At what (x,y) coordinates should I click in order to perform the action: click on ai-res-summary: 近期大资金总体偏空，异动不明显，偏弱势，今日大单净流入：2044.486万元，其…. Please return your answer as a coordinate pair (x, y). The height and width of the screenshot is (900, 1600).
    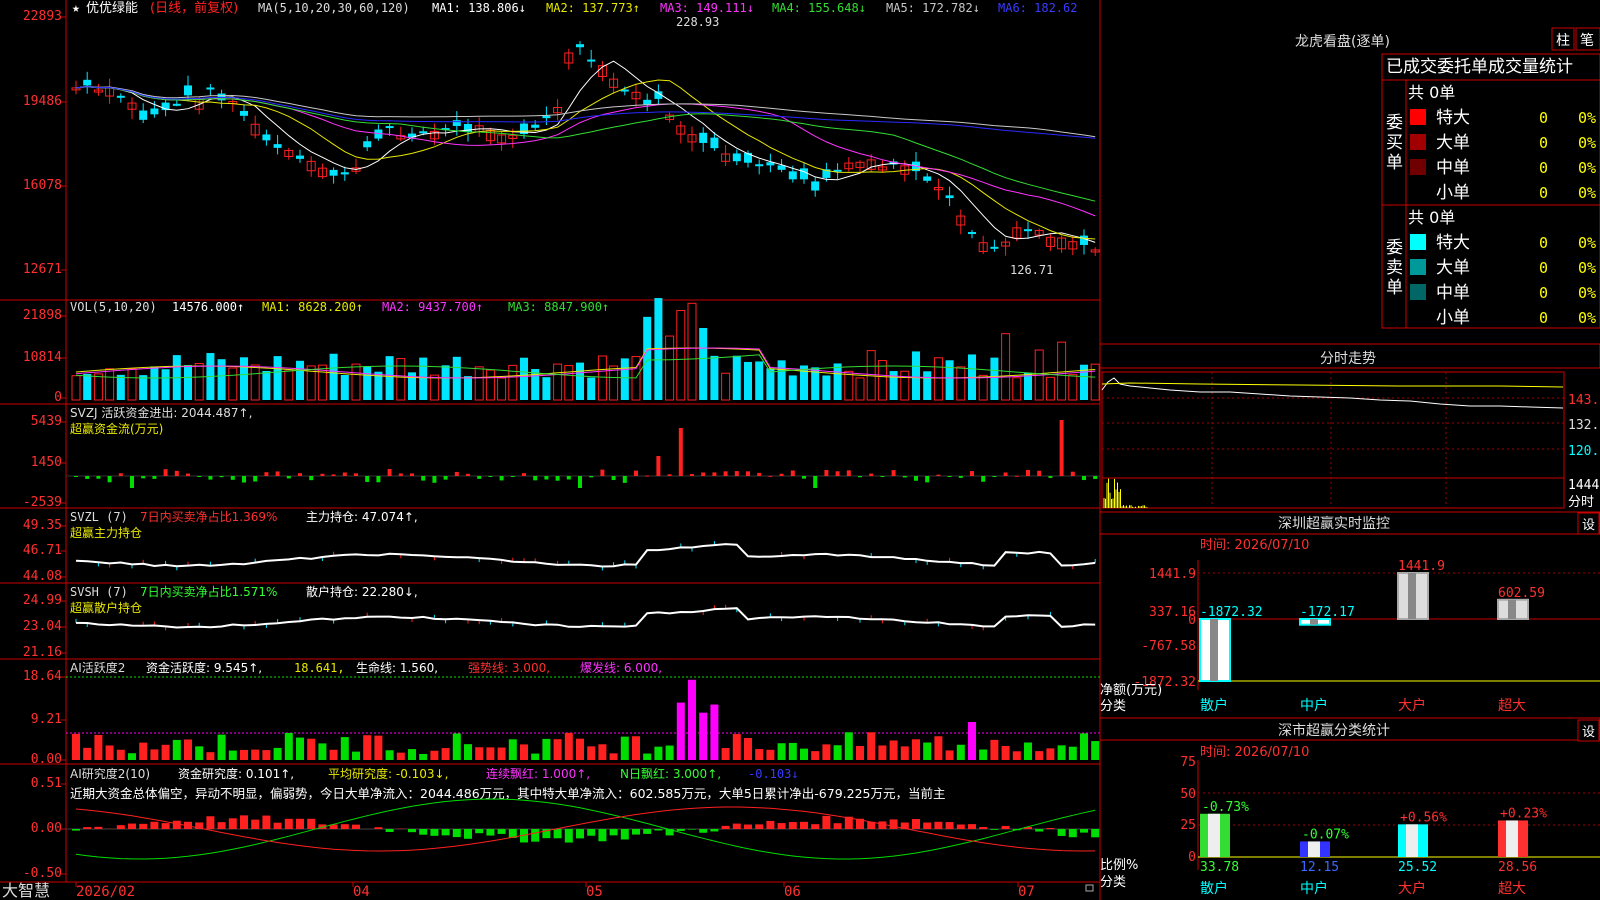
    Looking at the image, I should click on (508, 793).